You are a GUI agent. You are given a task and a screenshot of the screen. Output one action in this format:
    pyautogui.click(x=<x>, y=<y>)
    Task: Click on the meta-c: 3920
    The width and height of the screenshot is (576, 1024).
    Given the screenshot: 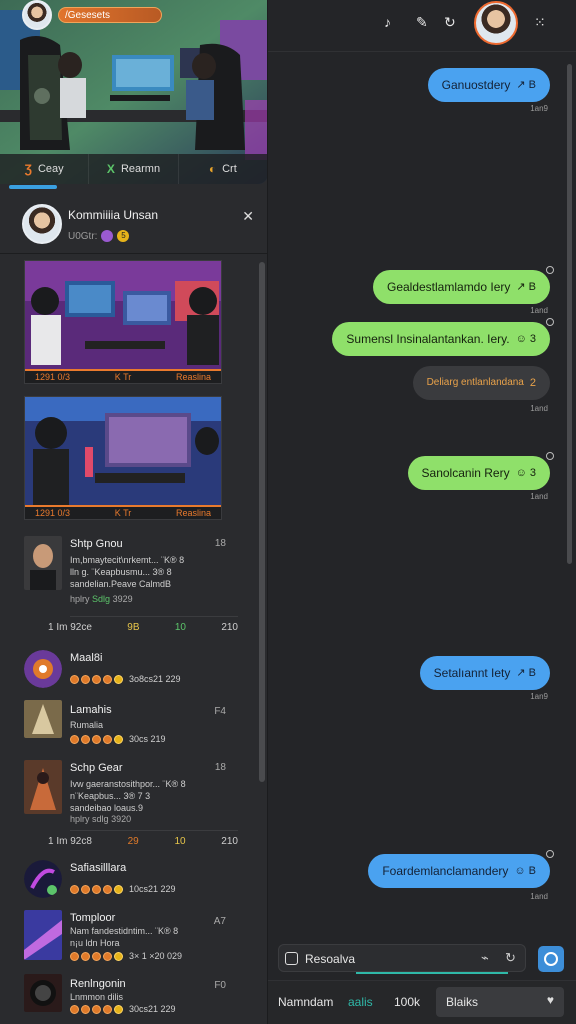 What is the action you would take?
    pyautogui.click(x=121, y=819)
    